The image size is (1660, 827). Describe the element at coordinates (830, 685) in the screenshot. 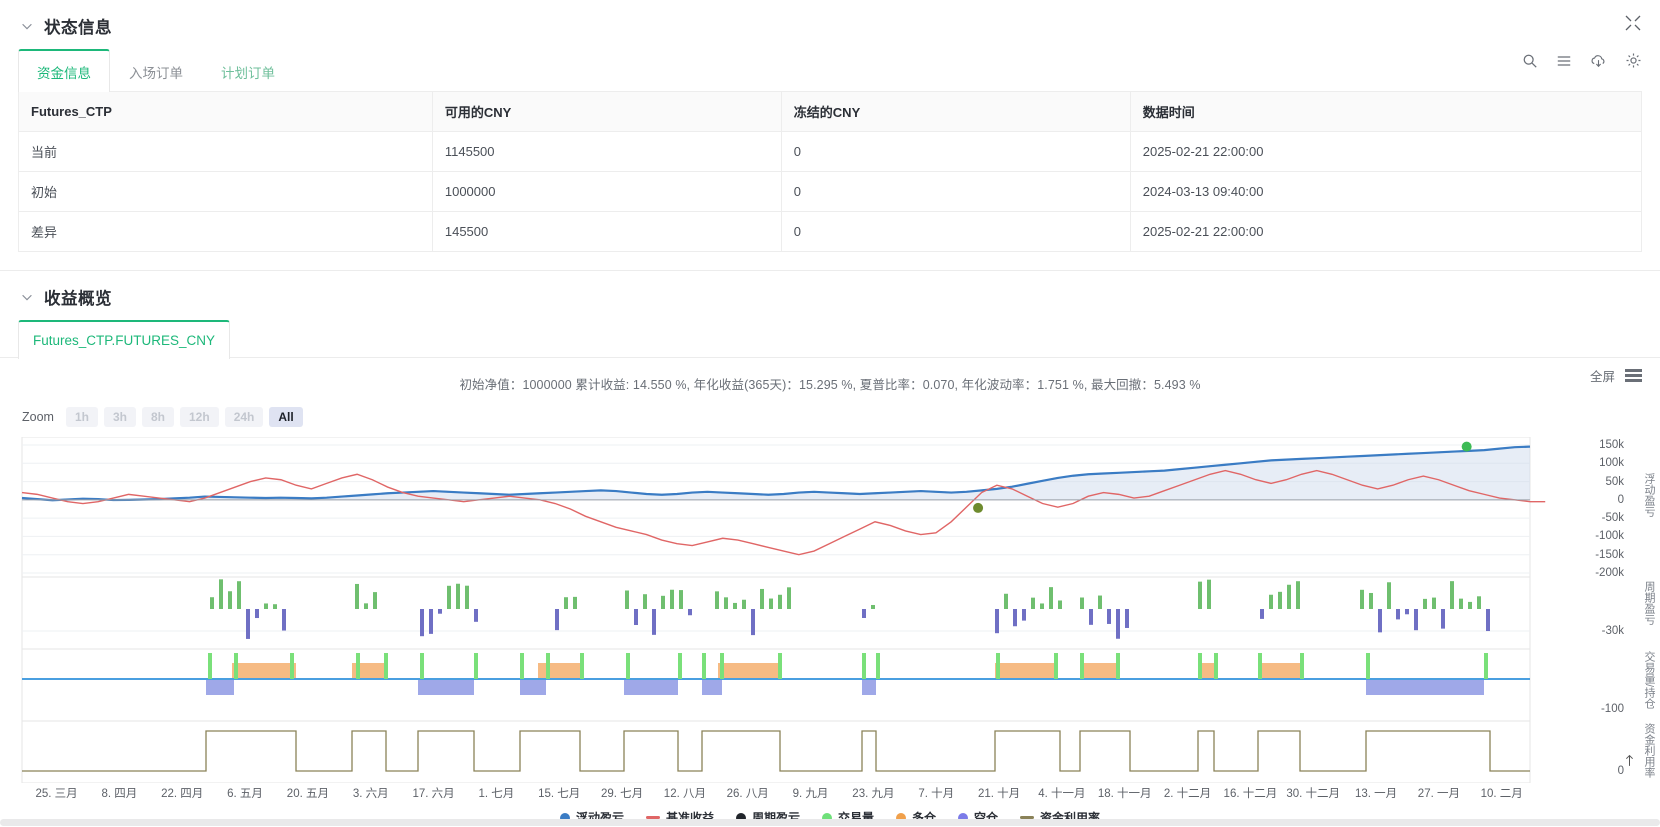

I see `pane-volume-position-svg` at that location.